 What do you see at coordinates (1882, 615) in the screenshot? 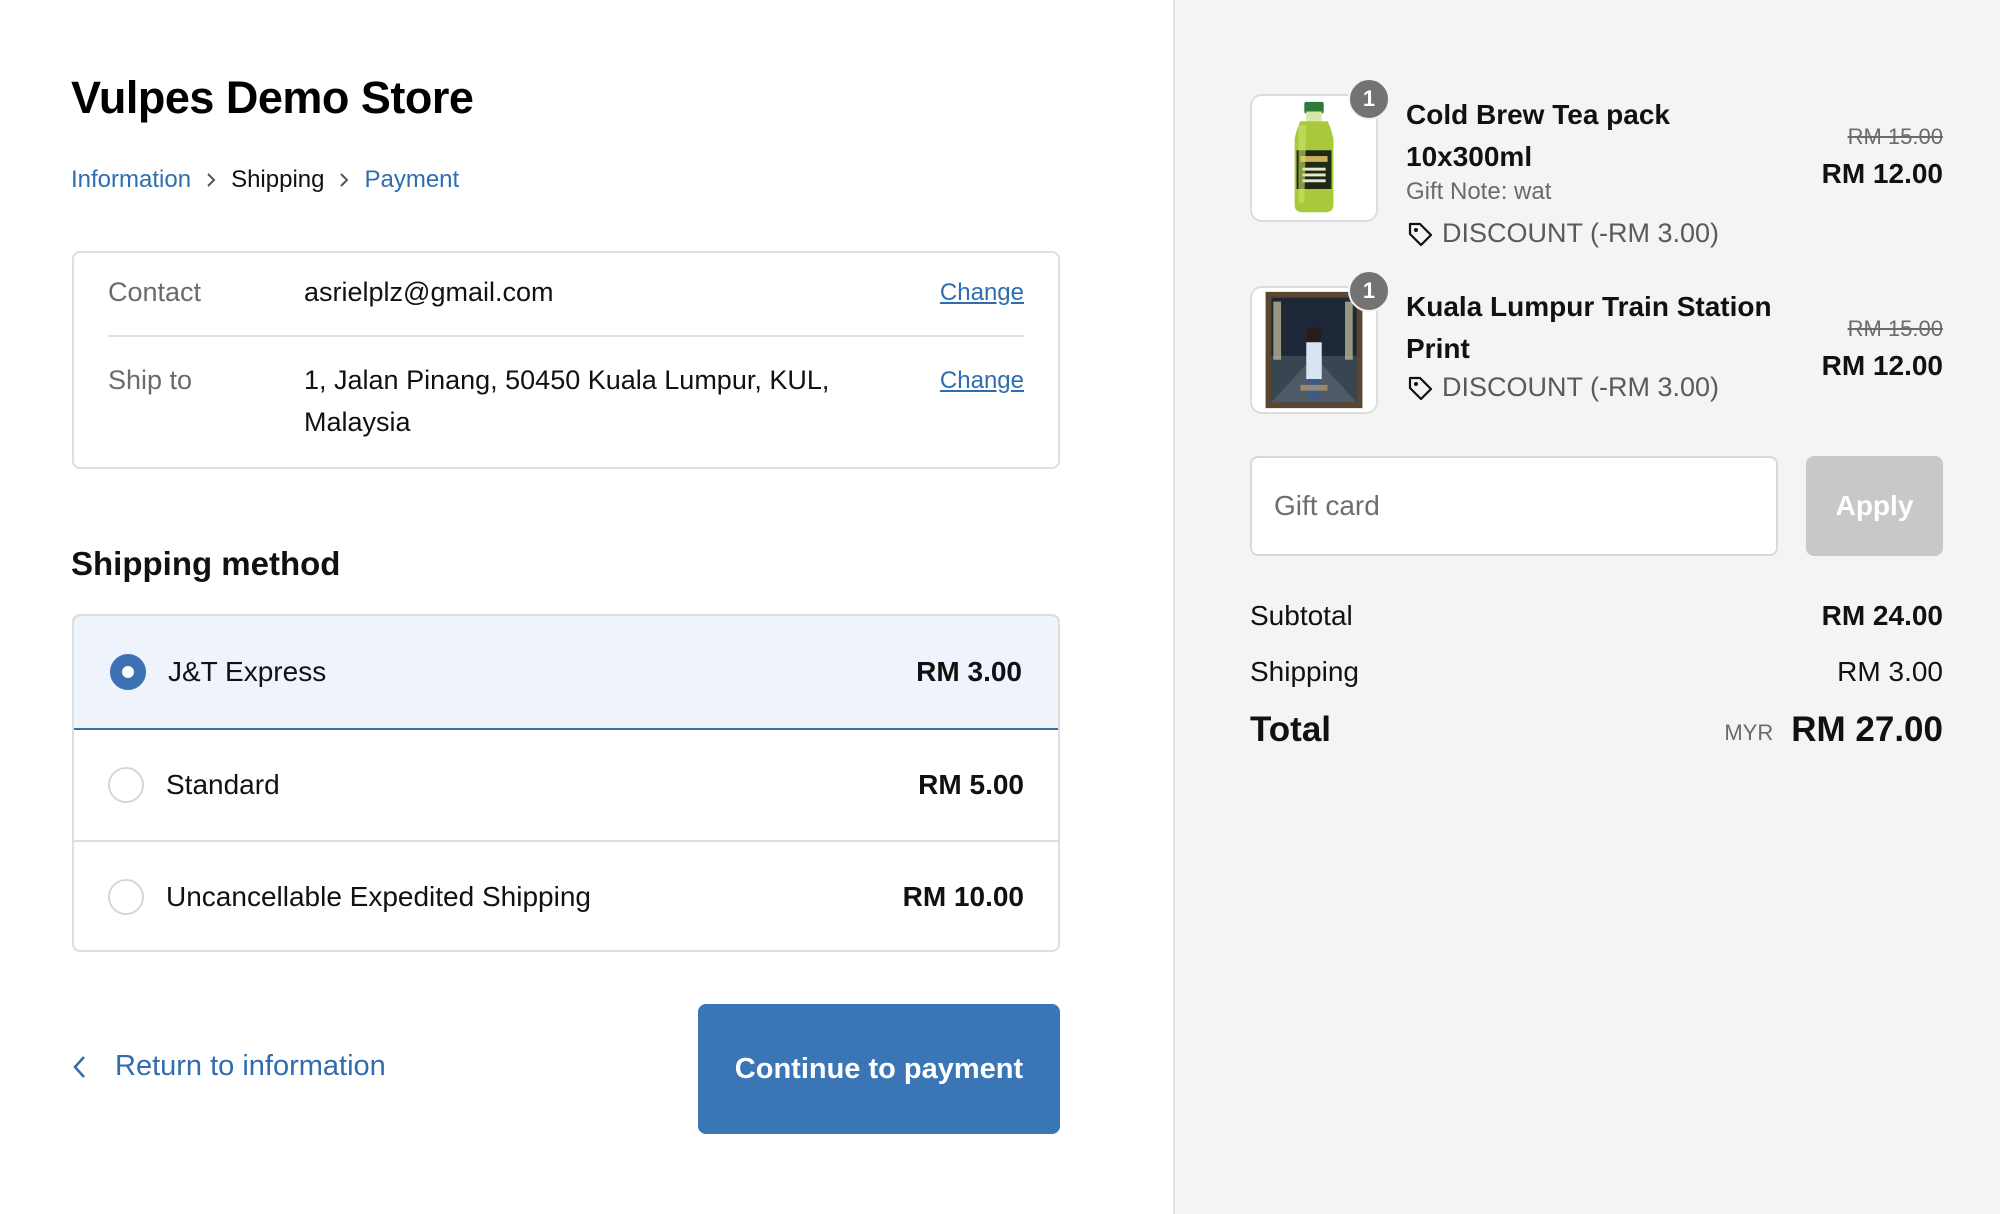
I see `subtotal-value: RM 24.00` at bounding box center [1882, 615].